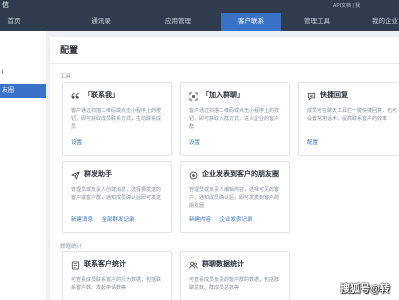 The image size is (399, 300). What do you see at coordinates (317, 22) in the screenshot?
I see `tab-management-tools: 管理工具` at bounding box center [317, 22].